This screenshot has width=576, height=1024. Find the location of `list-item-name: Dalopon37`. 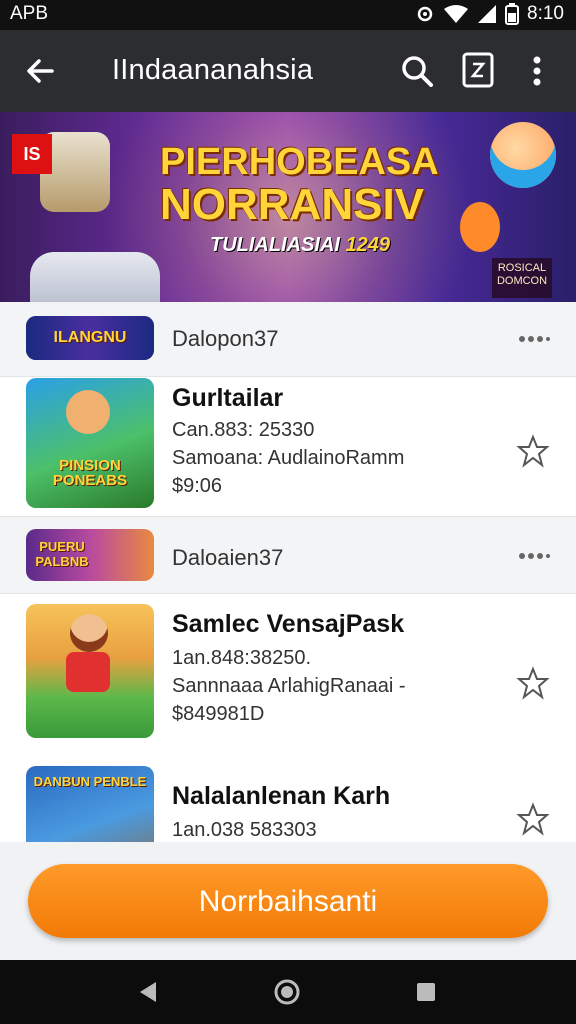

list-item-name: Dalopon37 is located at coordinates (225, 338).